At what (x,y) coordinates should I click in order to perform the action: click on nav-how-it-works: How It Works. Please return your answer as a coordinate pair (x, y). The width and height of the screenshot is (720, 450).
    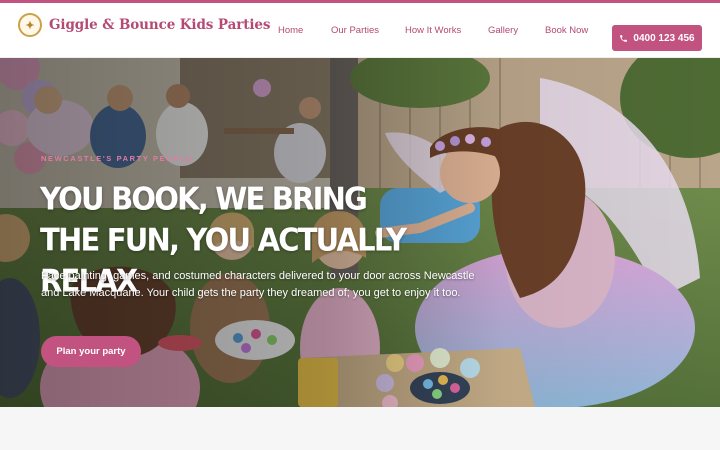
    Looking at the image, I should click on (433, 30).